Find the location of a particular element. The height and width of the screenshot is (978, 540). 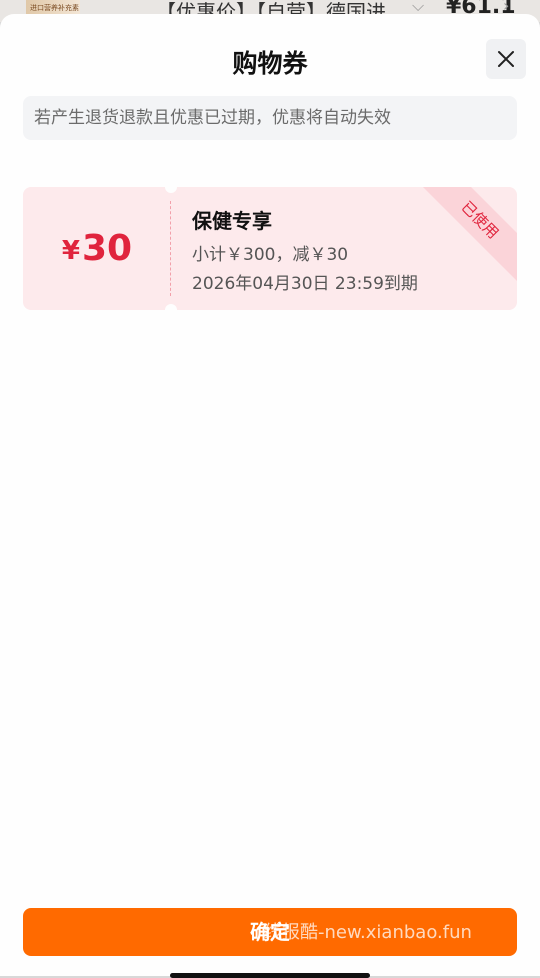

sheet-title: 购物券 is located at coordinates (270, 63).